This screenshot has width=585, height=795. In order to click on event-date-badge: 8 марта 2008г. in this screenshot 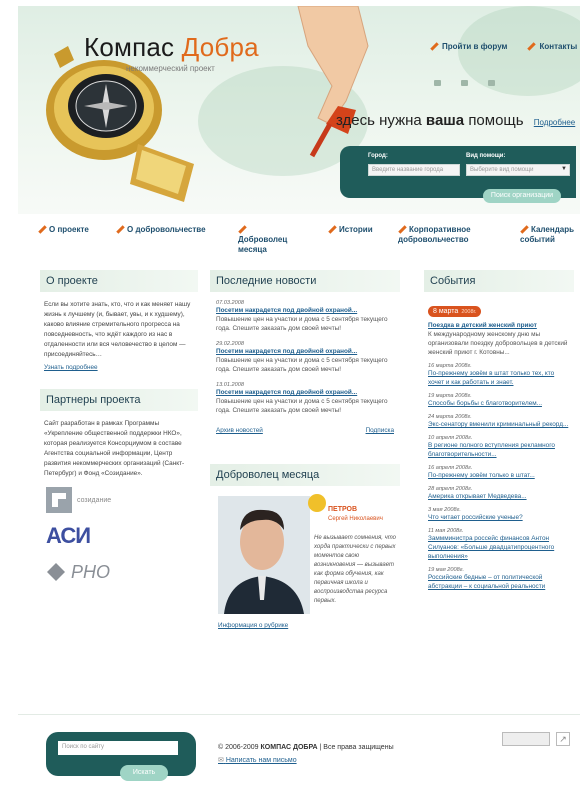, I will do `click(455, 311)`.